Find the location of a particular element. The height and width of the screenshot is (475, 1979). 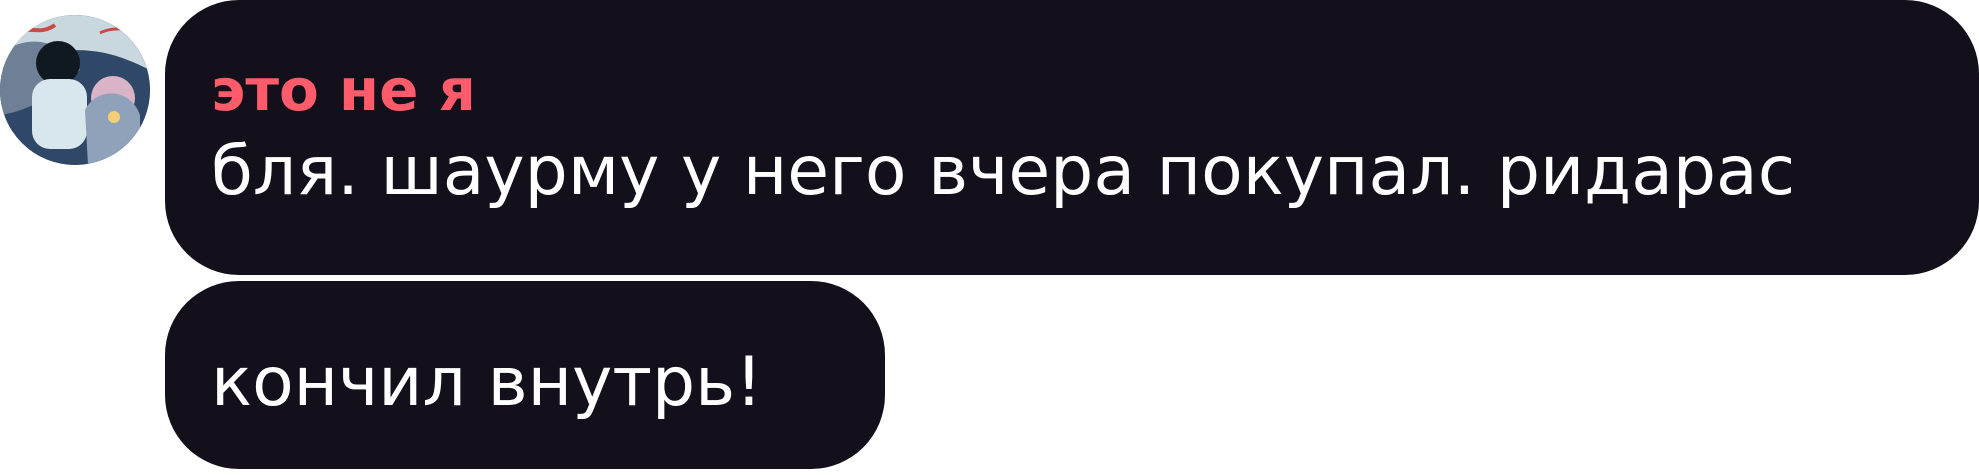

message-bubble: кончил внутрь! is located at coordinates (525, 375).